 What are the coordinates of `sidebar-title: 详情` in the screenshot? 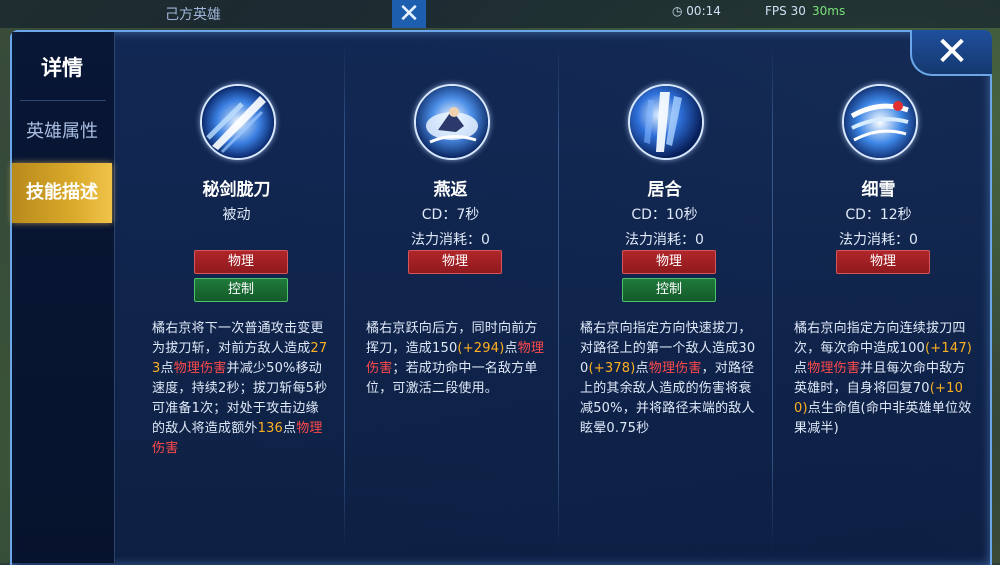 It's located at (62, 68).